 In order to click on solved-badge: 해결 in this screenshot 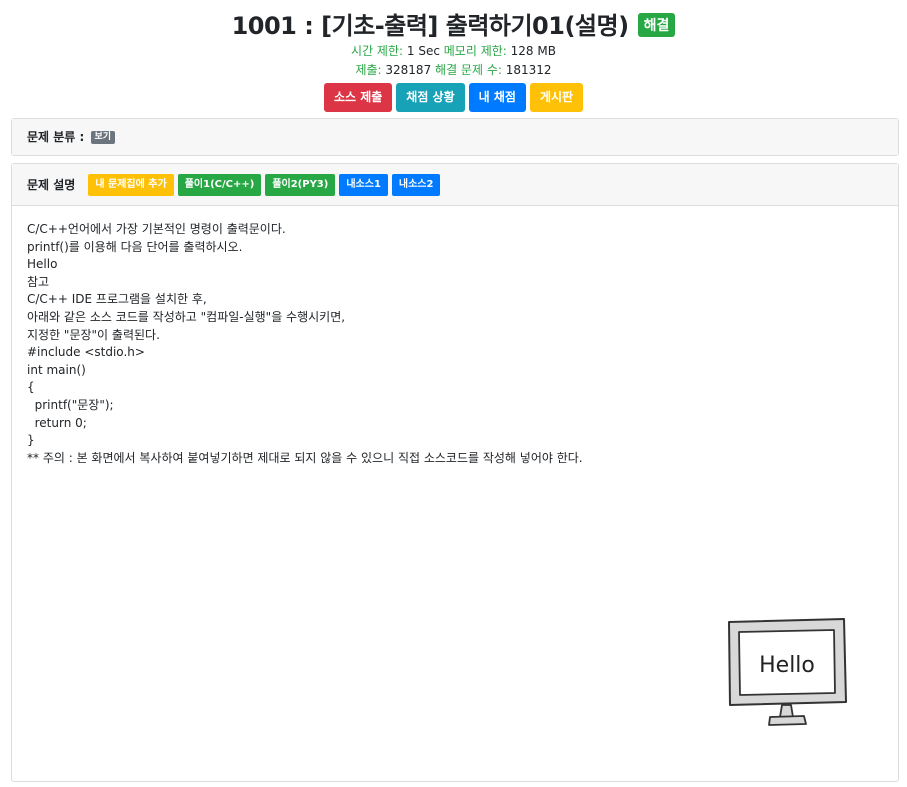, I will do `click(656, 24)`.